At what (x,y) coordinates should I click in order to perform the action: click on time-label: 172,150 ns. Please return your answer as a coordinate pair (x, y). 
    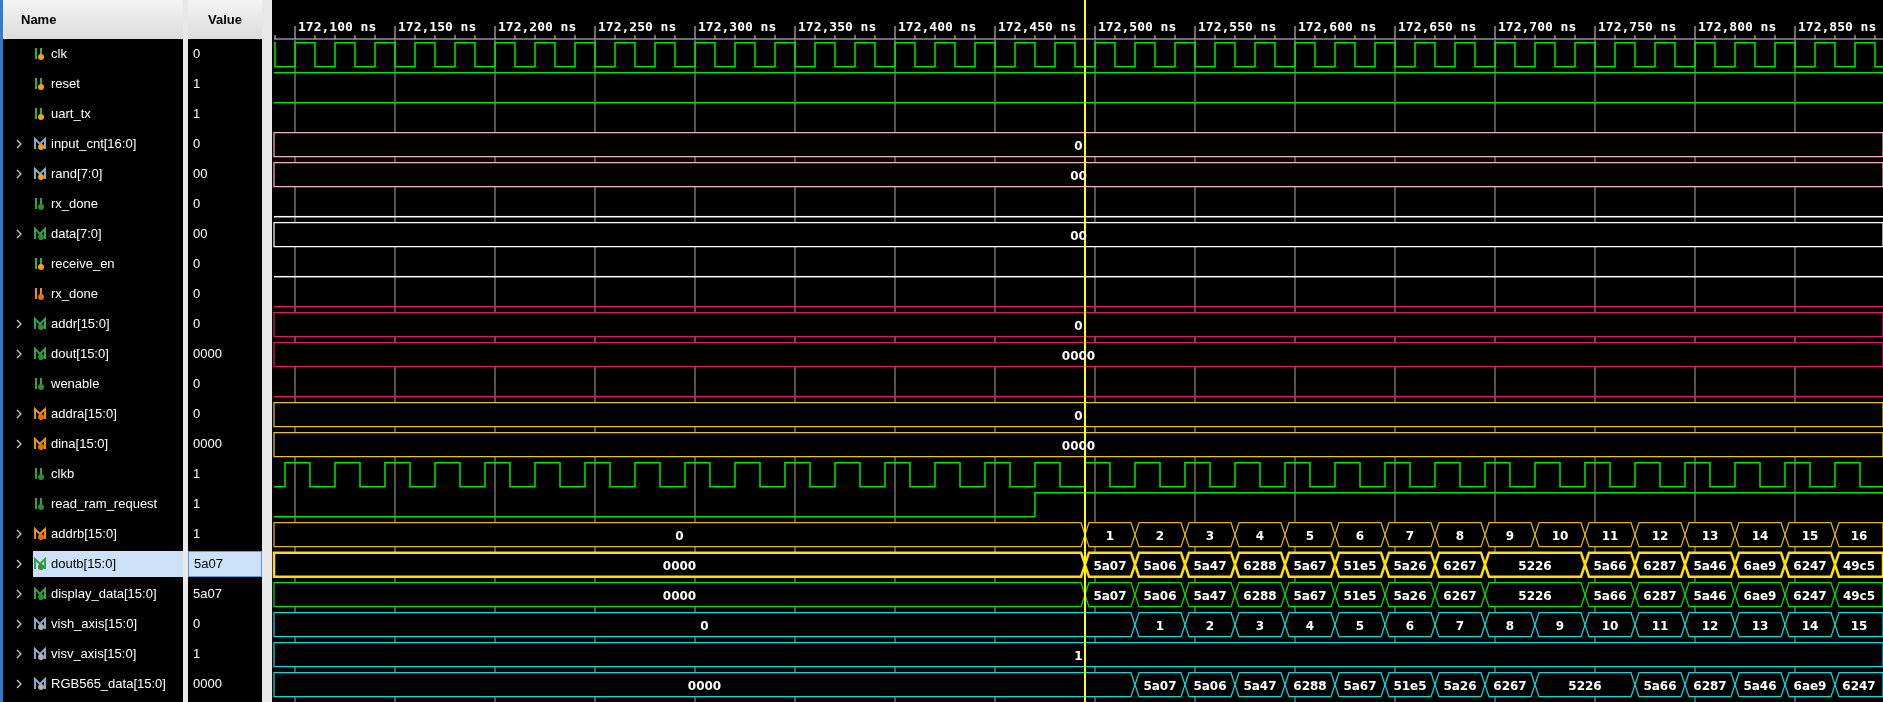
    Looking at the image, I should click on (437, 26).